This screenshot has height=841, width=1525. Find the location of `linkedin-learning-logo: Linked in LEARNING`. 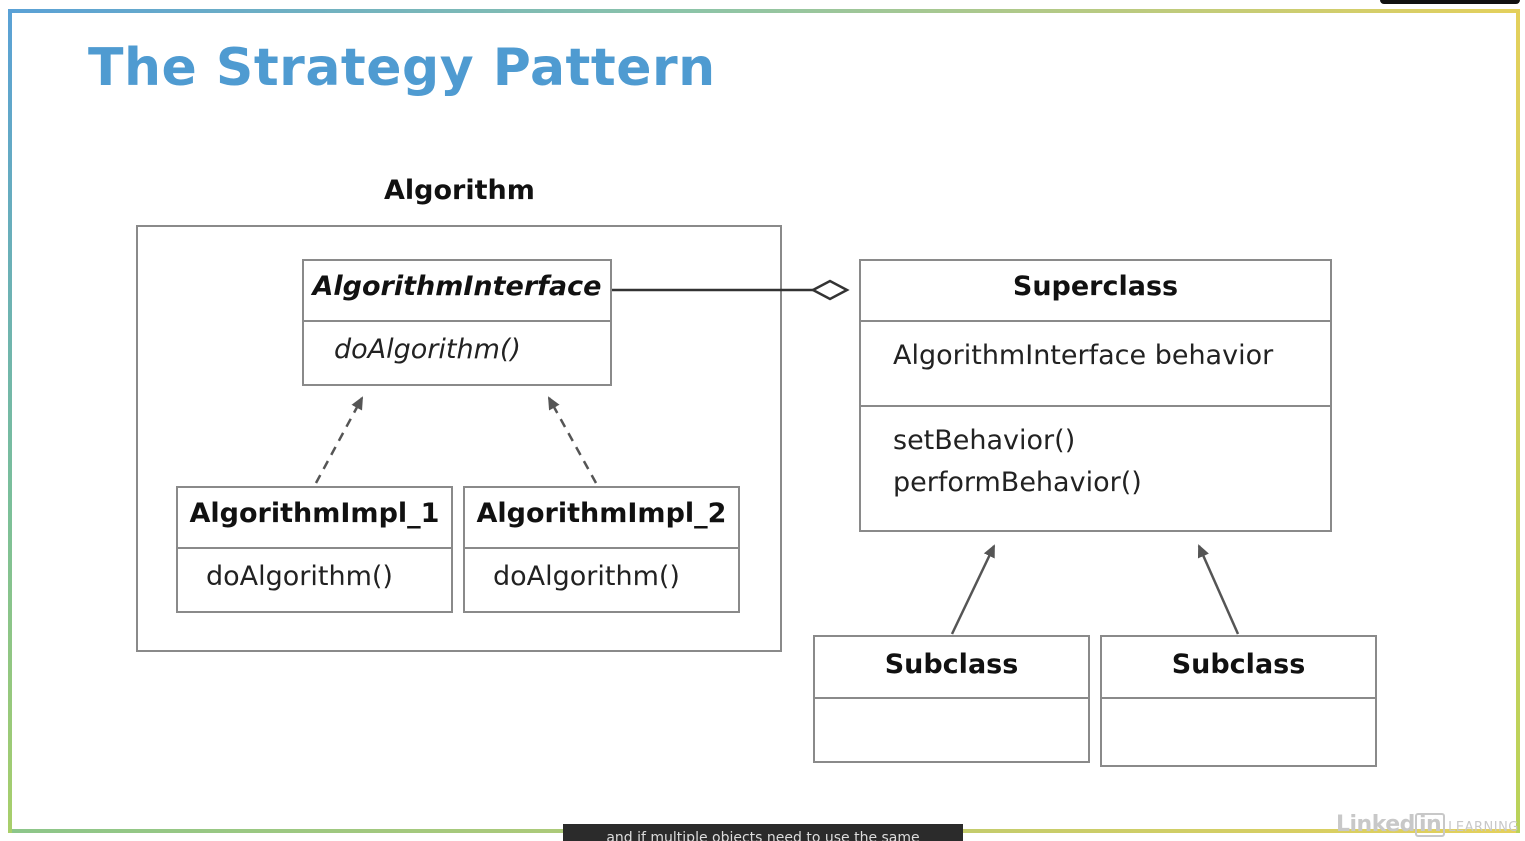

linkedin-learning-logo: Linked in LEARNING is located at coordinates (1427, 824).